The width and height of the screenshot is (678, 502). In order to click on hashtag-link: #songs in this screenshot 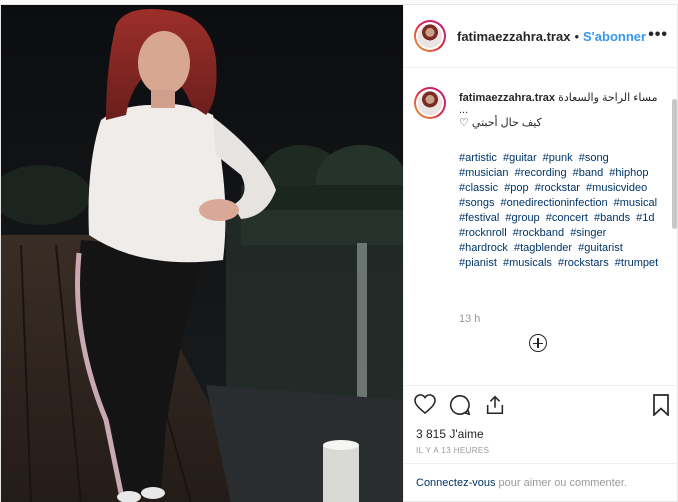, I will do `click(476, 203)`.